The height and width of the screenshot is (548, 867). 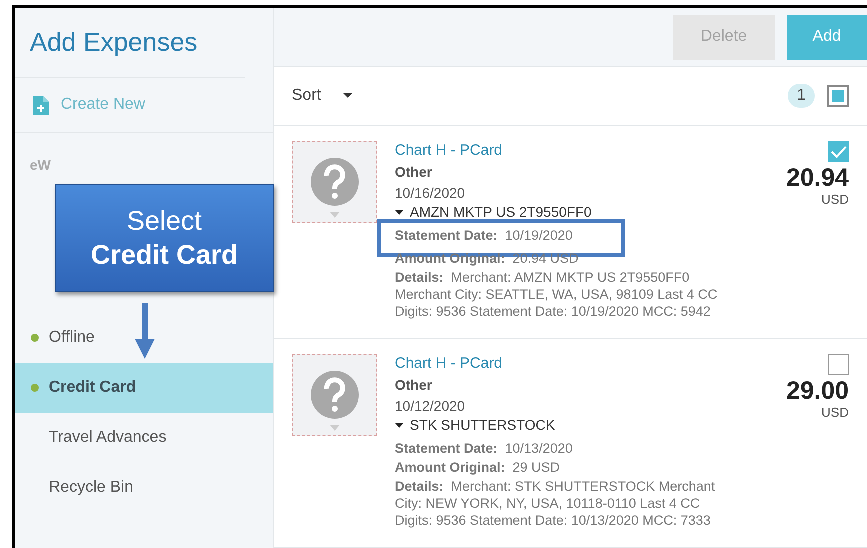 What do you see at coordinates (164, 238) in the screenshot?
I see `instruction-tooltip: Select Credit Card` at bounding box center [164, 238].